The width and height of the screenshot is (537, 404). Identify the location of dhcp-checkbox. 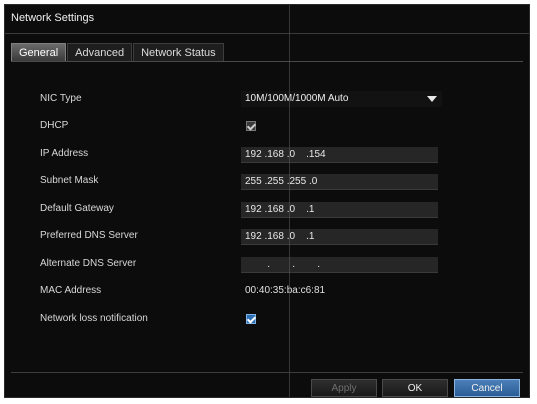
(251, 126).